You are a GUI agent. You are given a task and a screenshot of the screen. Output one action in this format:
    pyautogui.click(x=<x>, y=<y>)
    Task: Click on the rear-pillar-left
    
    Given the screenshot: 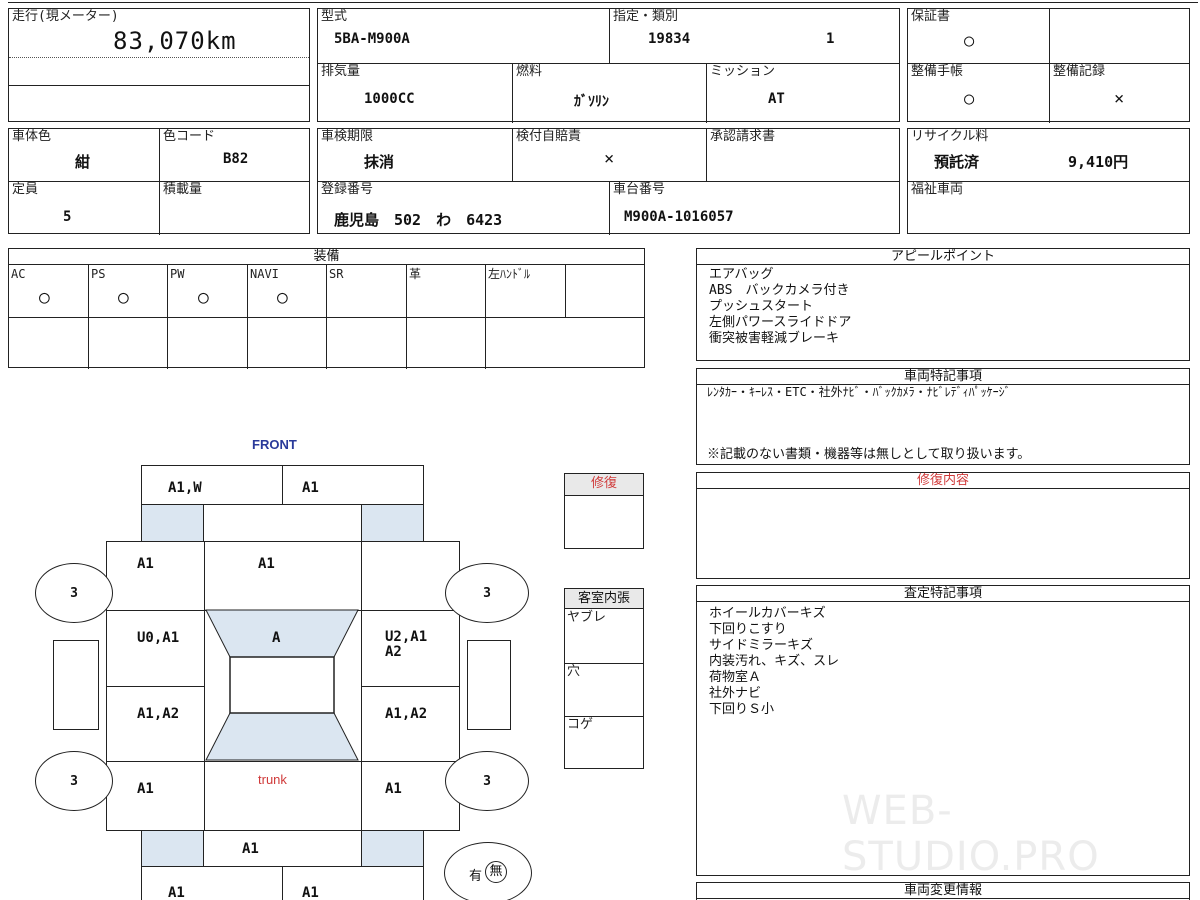 What is the action you would take?
    pyautogui.click(x=172, y=848)
    